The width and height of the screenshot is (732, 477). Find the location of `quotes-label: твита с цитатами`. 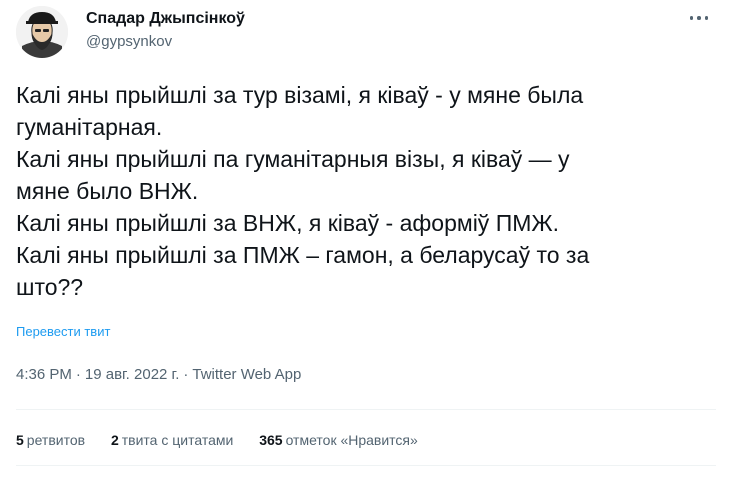

quotes-label: твита с цитатами is located at coordinates (177, 440).